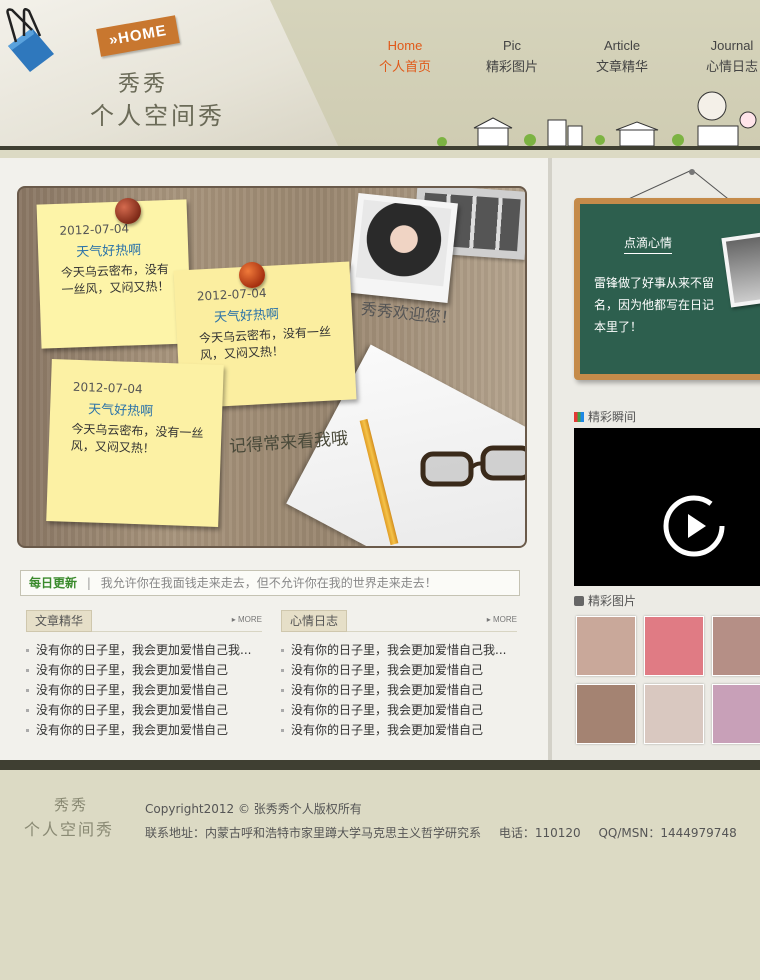 The image size is (760, 980). What do you see at coordinates (512, 45) in the screenshot?
I see `nav-label-en: Pic` at bounding box center [512, 45].